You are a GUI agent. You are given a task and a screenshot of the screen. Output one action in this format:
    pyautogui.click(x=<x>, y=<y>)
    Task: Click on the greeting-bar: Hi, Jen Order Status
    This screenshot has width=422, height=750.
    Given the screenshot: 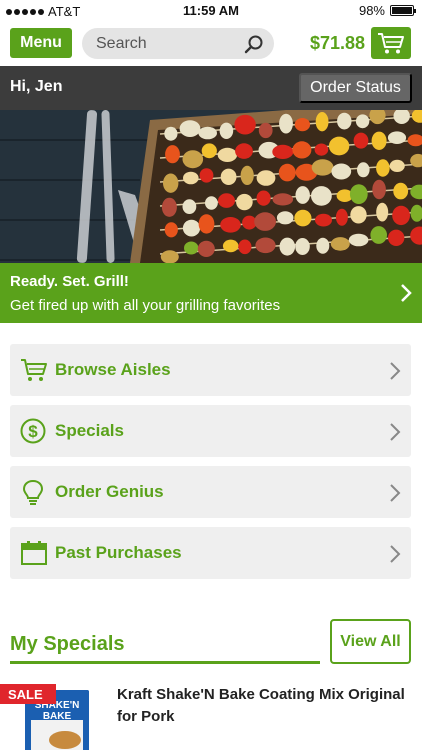 What is the action you would take?
    pyautogui.click(x=211, y=88)
    